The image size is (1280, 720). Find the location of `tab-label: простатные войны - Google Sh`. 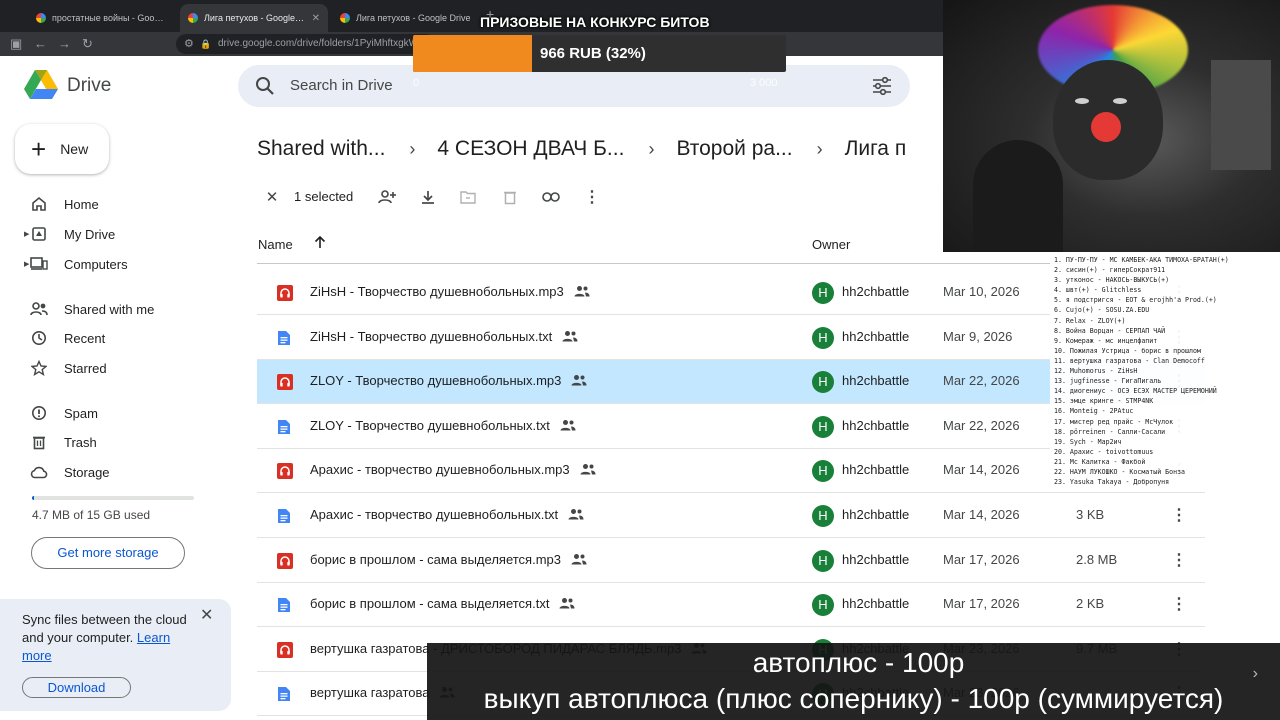

tab-label: простатные войны - Google Sh is located at coordinates (110, 18).